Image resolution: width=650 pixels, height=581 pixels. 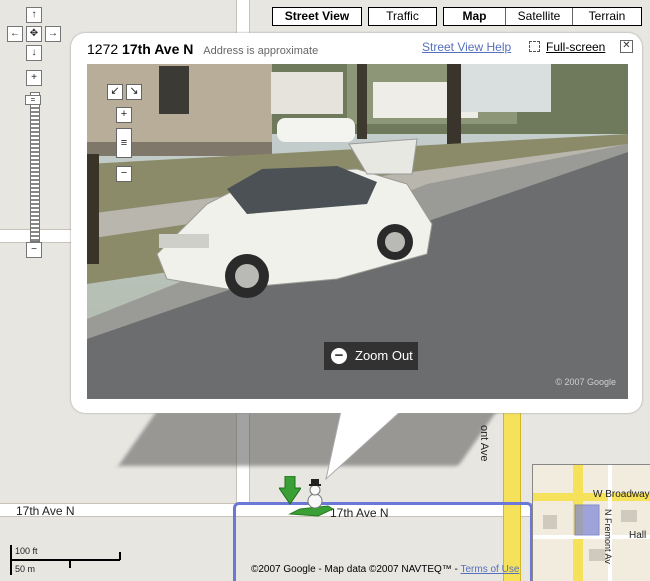 I want to click on pan-center-button: ✥, so click(x=34, y=34).